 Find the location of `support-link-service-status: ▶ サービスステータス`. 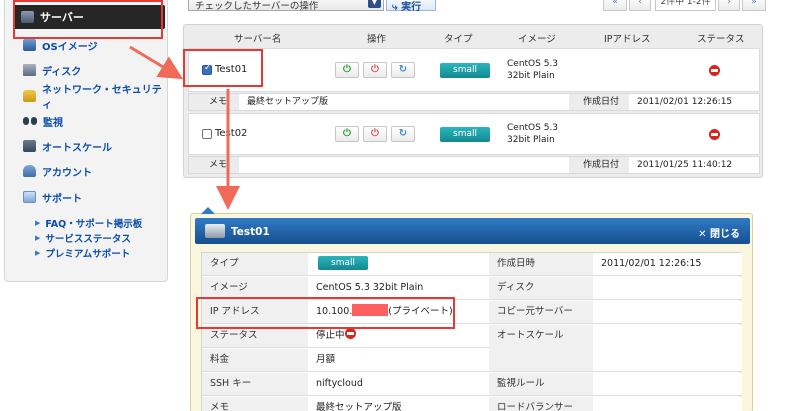

support-link-service-status: ▶ サービスステータス is located at coordinates (83, 238).